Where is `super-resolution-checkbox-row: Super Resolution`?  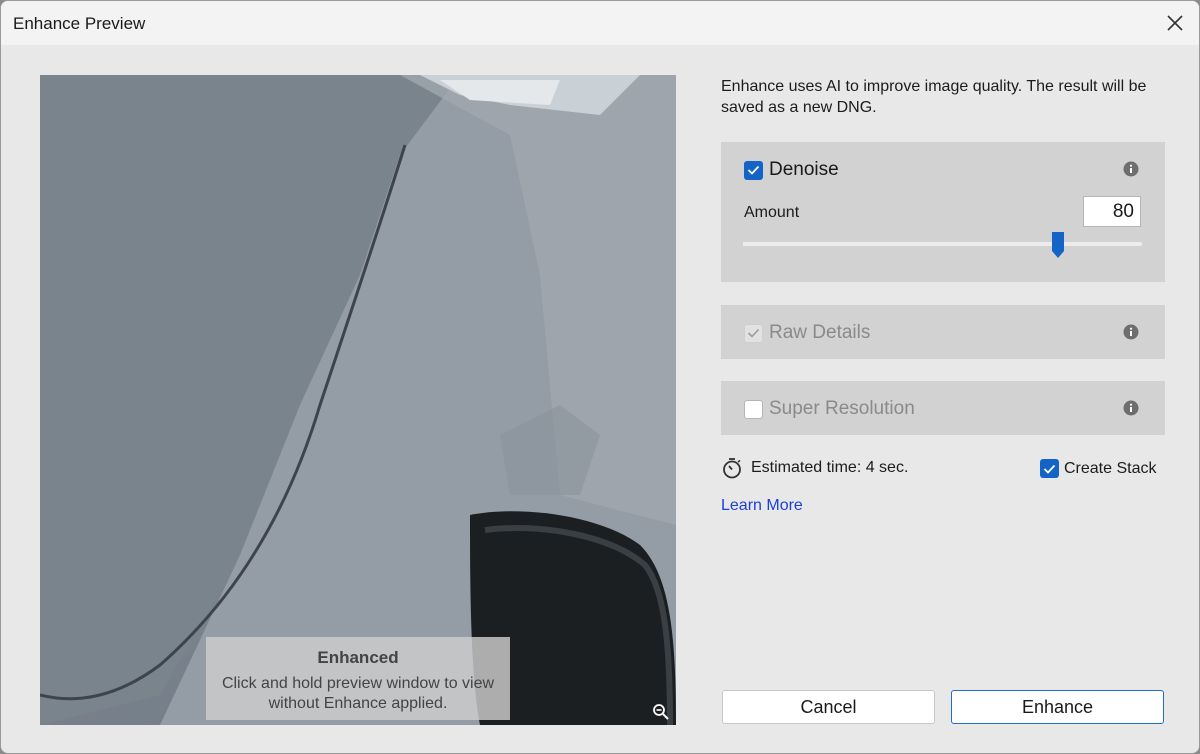
super-resolution-checkbox-row: Super Resolution is located at coordinates (829, 409).